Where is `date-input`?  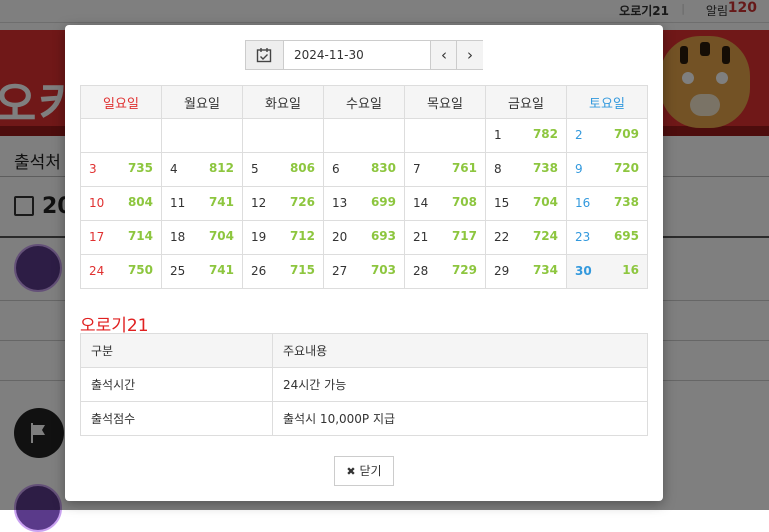 date-input is located at coordinates (357, 55).